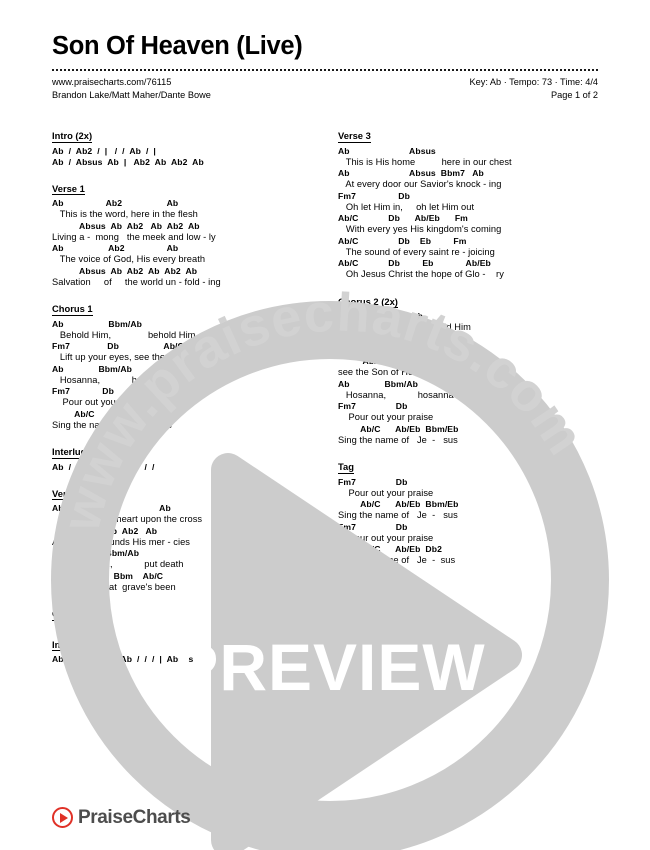  Describe the element at coordinates (72, 136) in the screenshot. I see `section-heading: Intro (2x)` at that location.